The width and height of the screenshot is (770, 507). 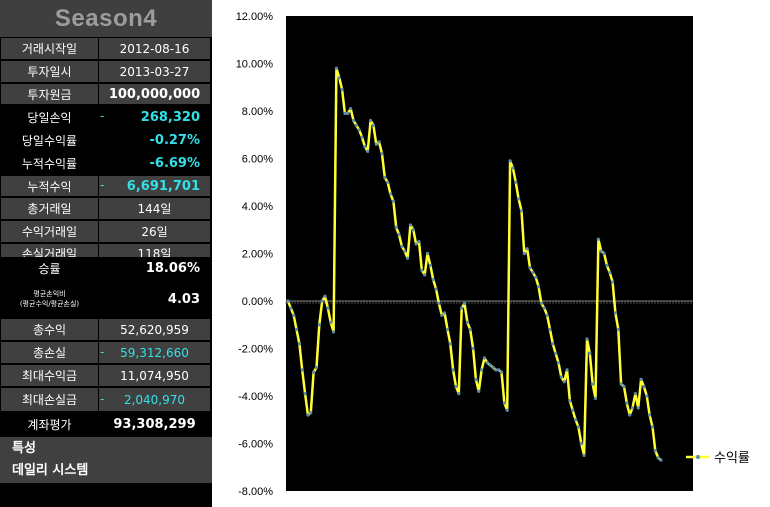 What do you see at coordinates (154, 186) in the screenshot?
I see `stat-value: 6,691,701` at bounding box center [154, 186].